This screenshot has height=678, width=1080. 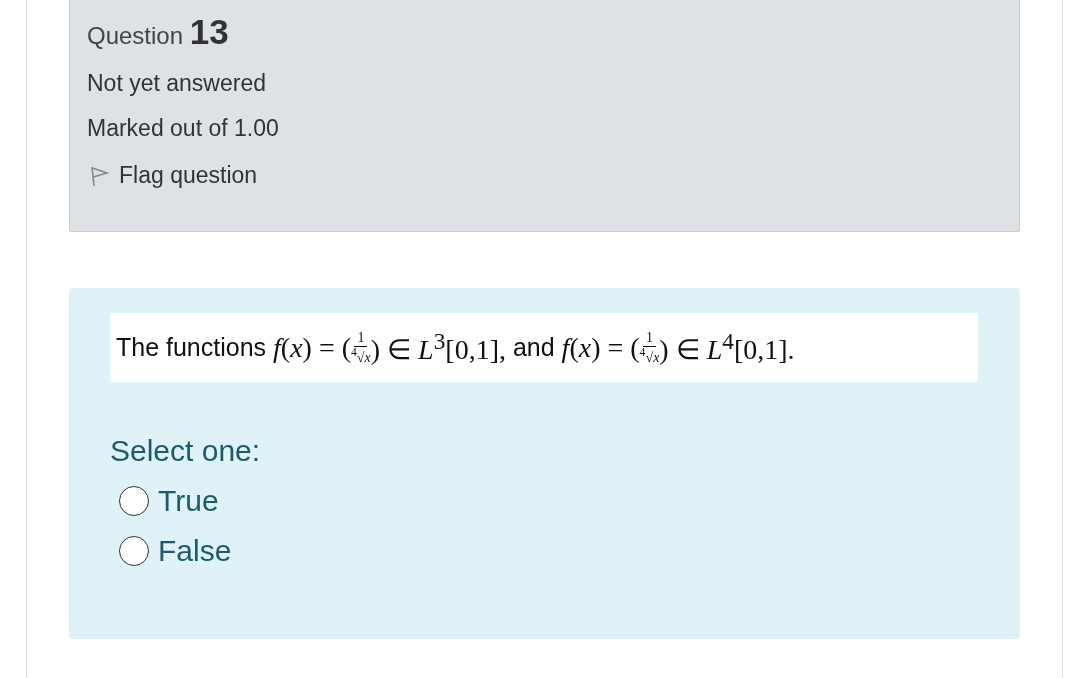 I want to click on answer-option: True, so click(x=169, y=501).